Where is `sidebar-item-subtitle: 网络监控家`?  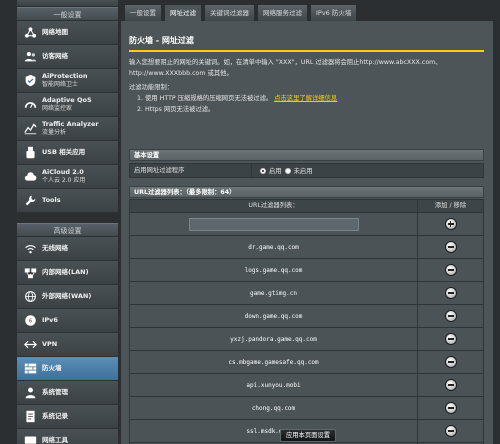
sidebar-item-subtitle: 网络监控家 is located at coordinates (57, 108).